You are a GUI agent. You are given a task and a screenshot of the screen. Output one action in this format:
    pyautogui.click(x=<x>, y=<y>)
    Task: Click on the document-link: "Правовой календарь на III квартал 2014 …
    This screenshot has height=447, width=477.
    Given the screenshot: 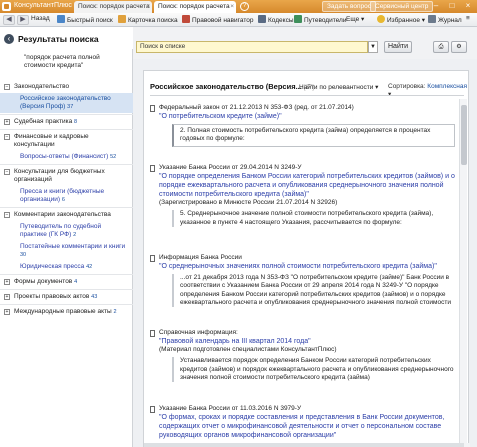 What is the action you would take?
    pyautogui.click(x=302, y=341)
    